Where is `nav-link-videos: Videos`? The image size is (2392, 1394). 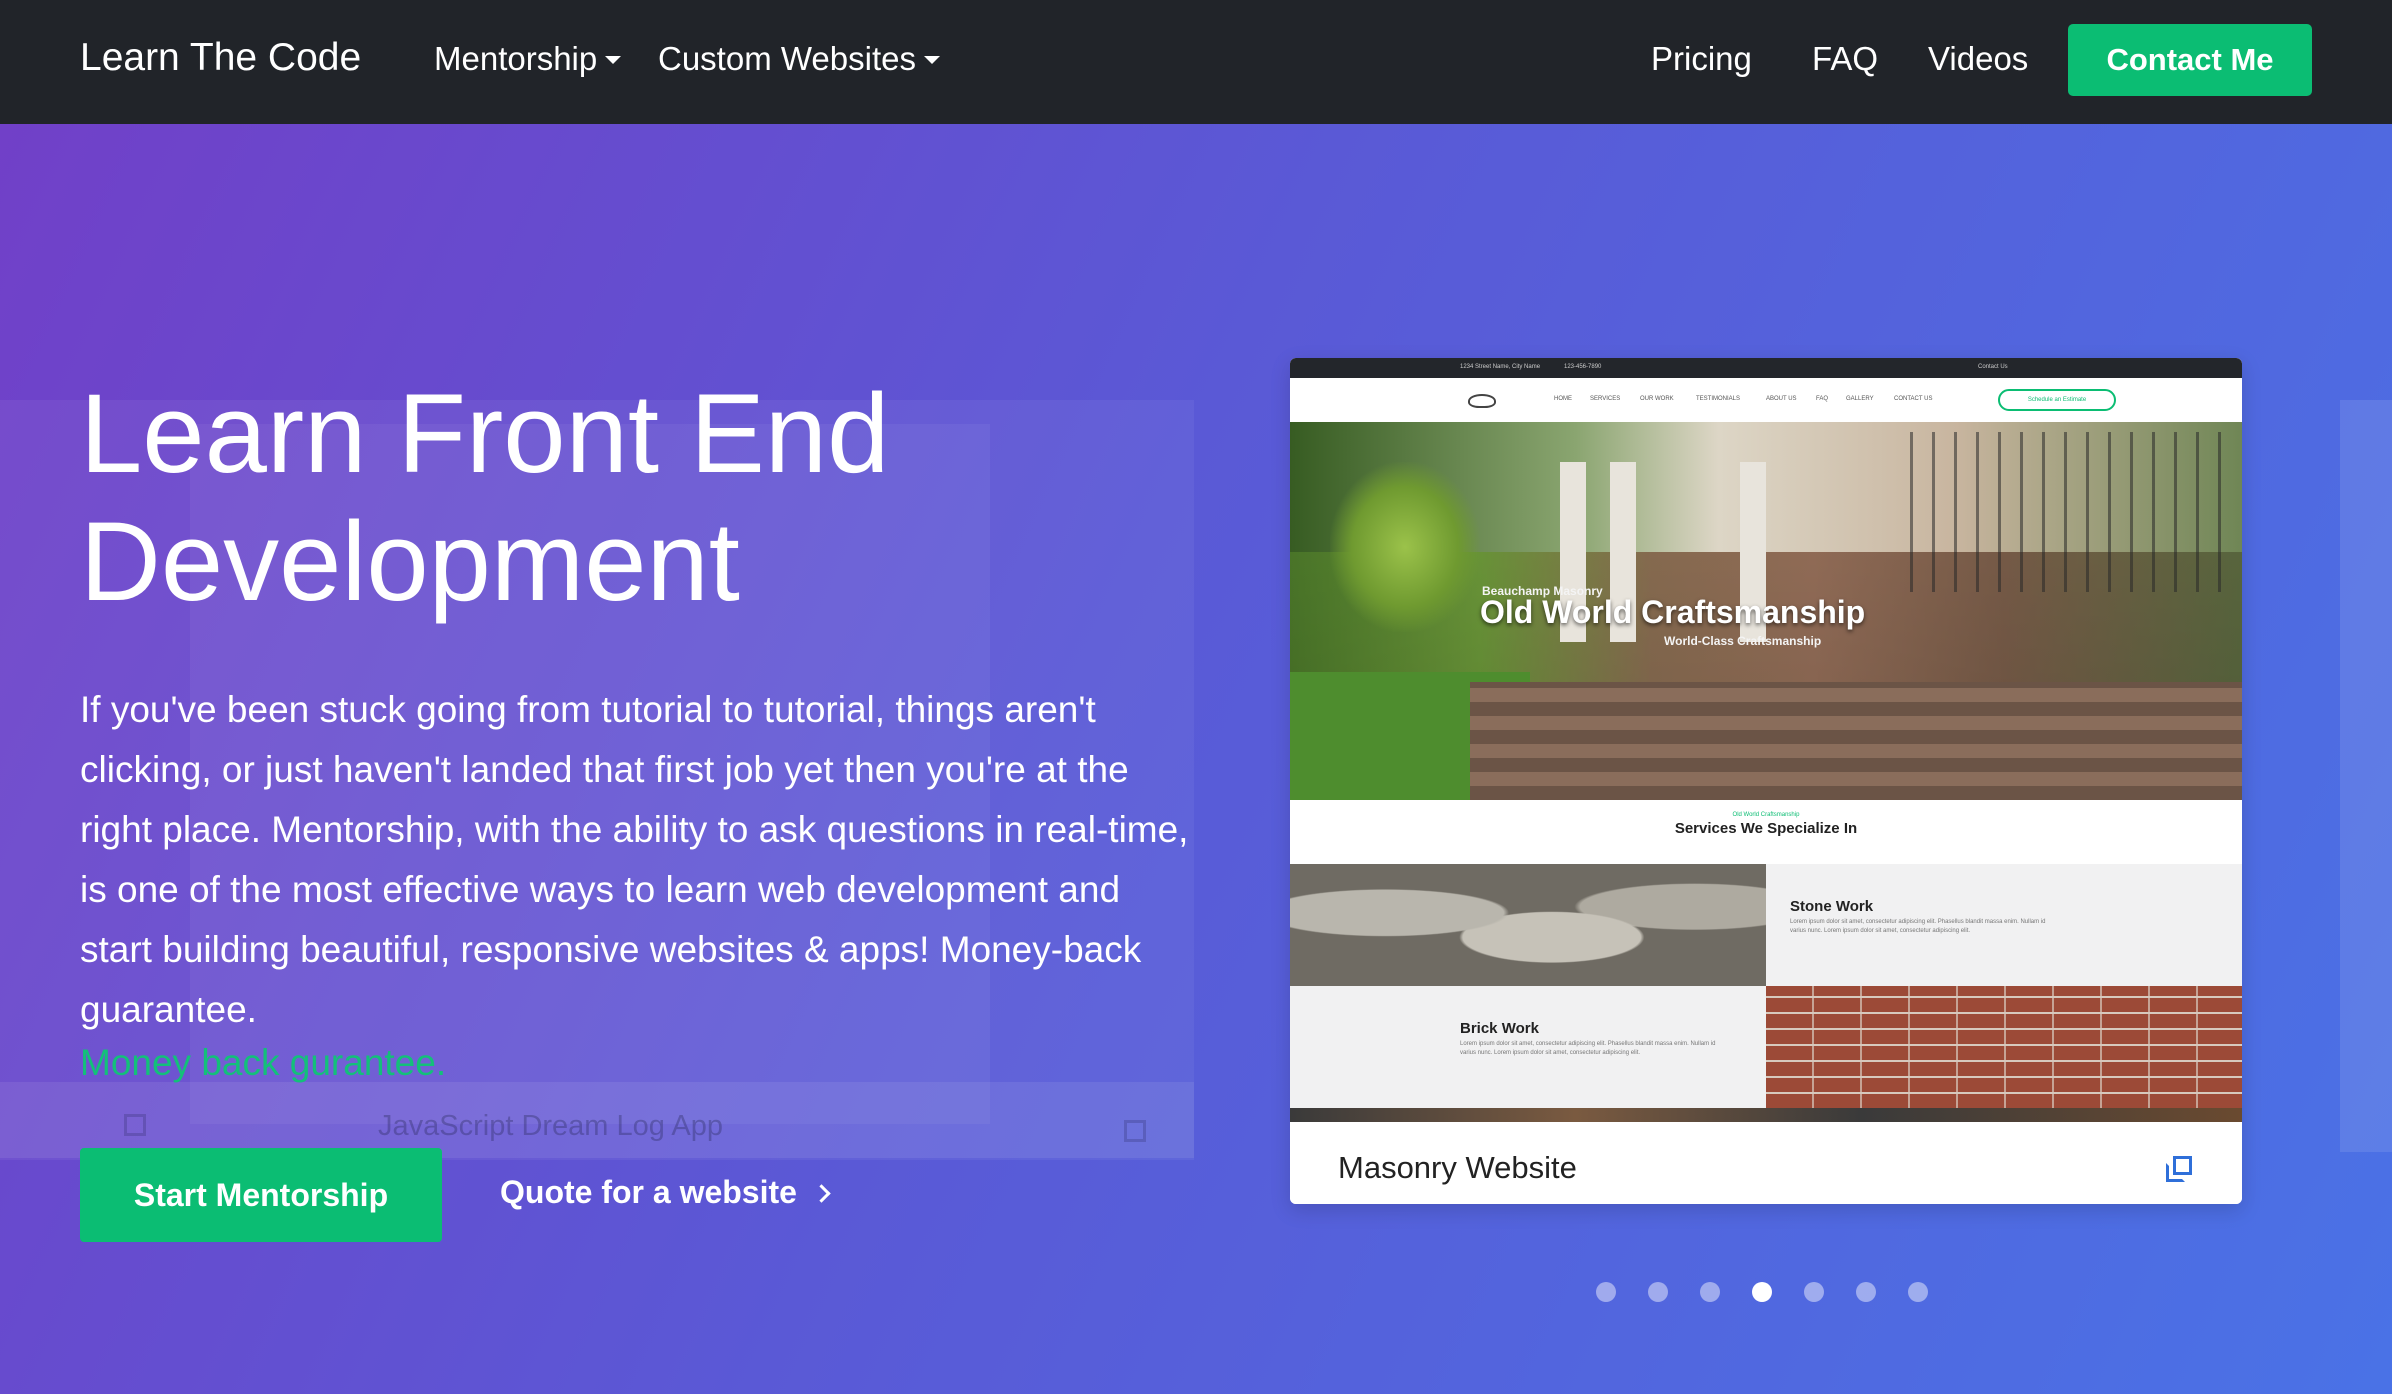
nav-link-videos: Videos is located at coordinates (1978, 59).